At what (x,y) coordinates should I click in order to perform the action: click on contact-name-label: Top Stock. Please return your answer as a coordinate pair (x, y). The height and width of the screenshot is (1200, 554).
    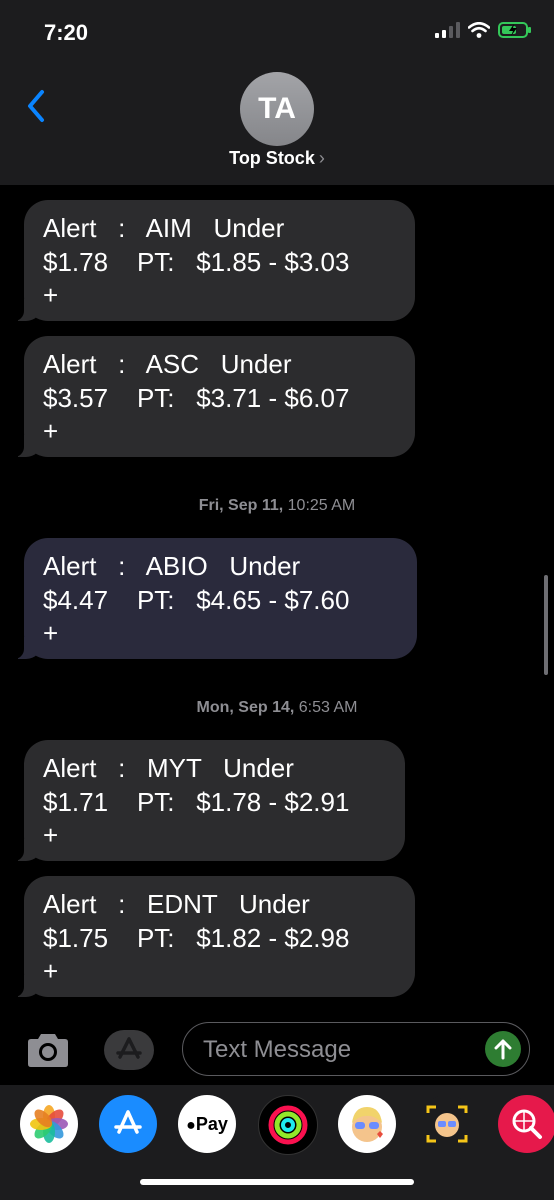
    Looking at the image, I should click on (272, 158).